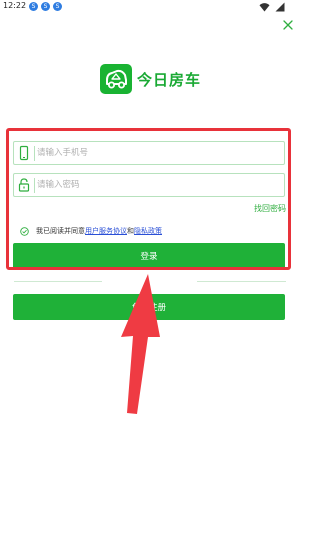 The image size is (320, 538). What do you see at coordinates (280, 7) in the screenshot?
I see `battery-icon` at bounding box center [280, 7].